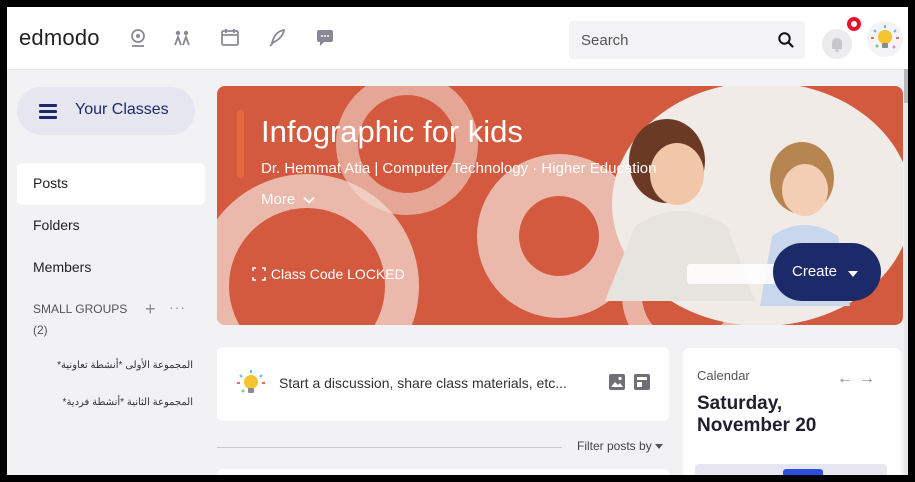 Image resolution: width=915 pixels, height=482 pixels. I want to click on bell-icon, so click(837, 45).